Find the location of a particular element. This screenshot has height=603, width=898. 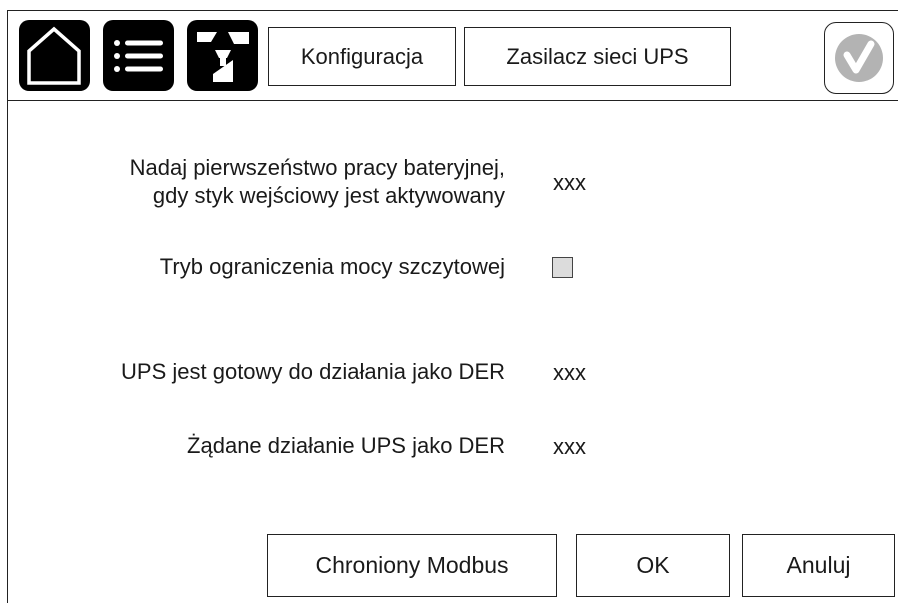

tab-configuration: Konfiguracja is located at coordinates (362, 56).